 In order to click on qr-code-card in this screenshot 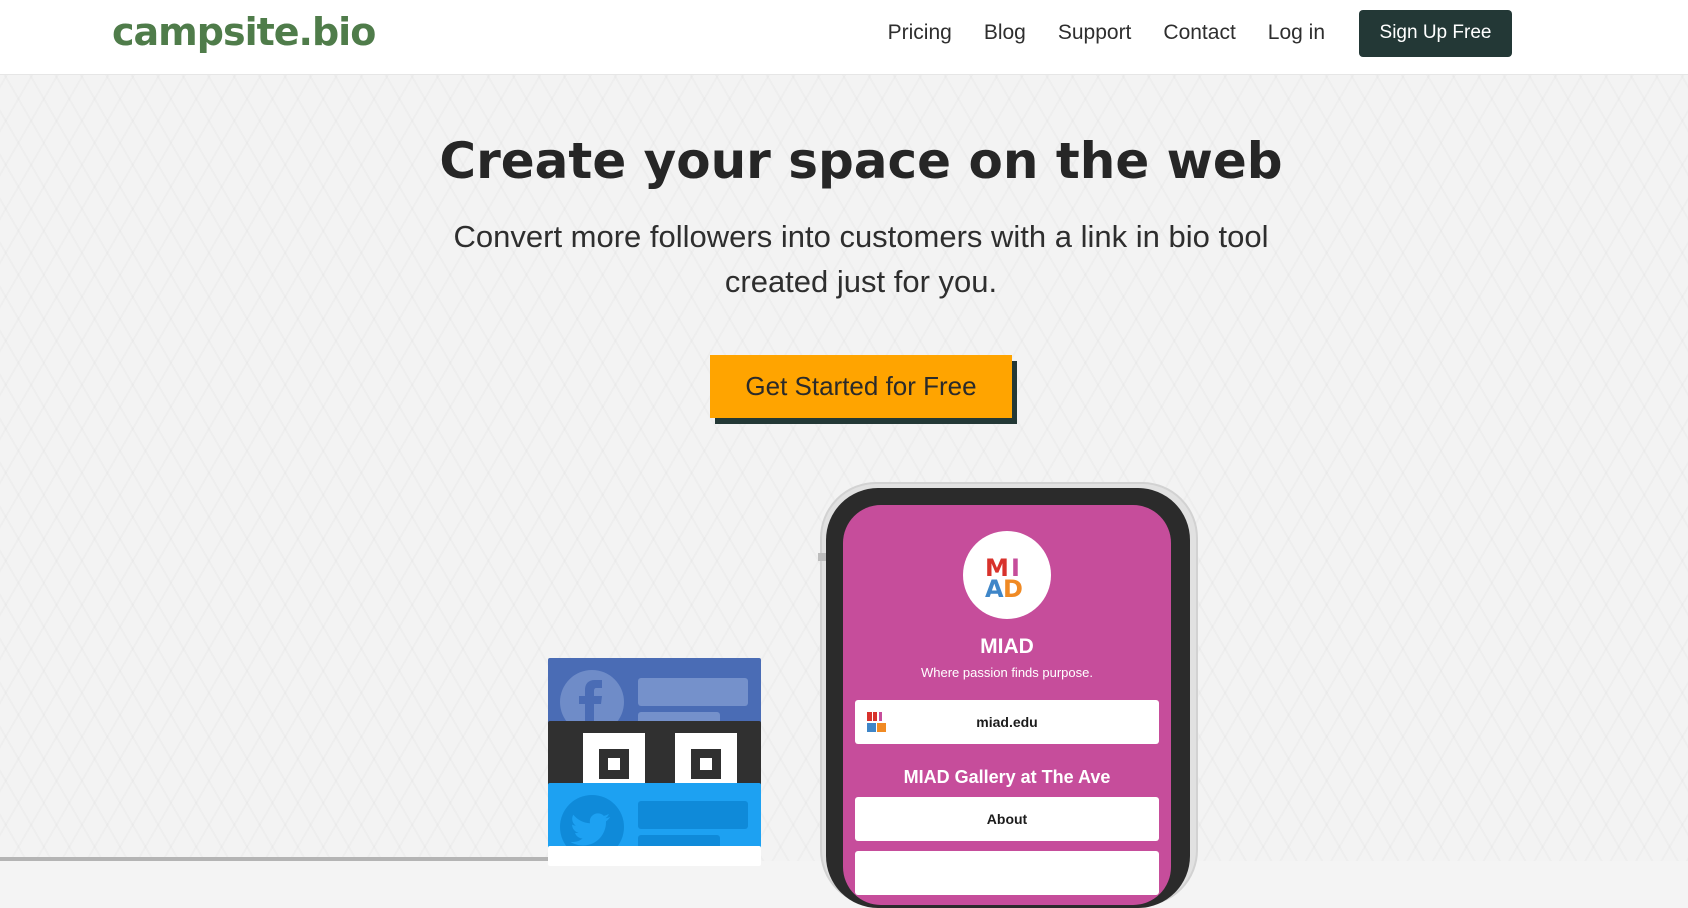, I will do `click(654, 756)`.